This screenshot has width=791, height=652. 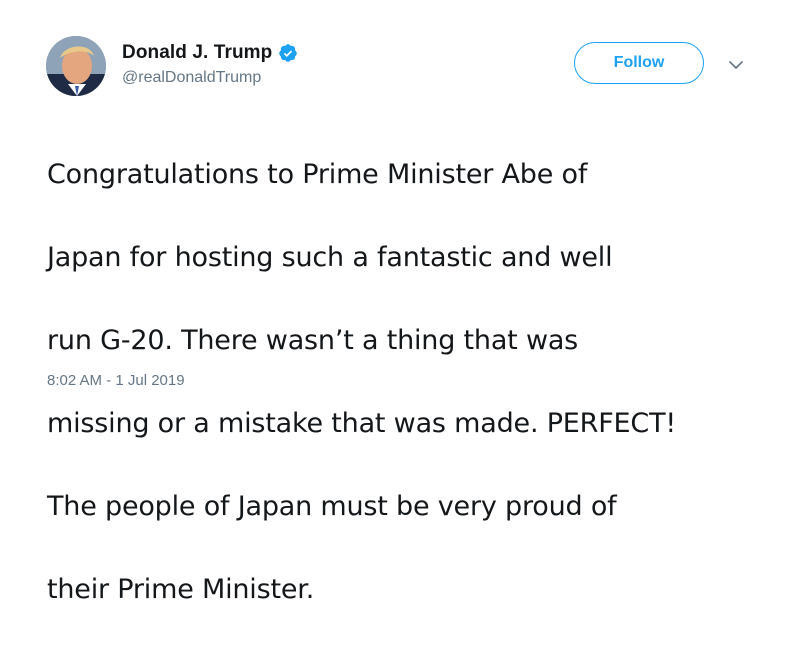 What do you see at coordinates (116, 380) in the screenshot?
I see `tweet-timestamp: 8:02 AM - 1 Jul 2019` at bounding box center [116, 380].